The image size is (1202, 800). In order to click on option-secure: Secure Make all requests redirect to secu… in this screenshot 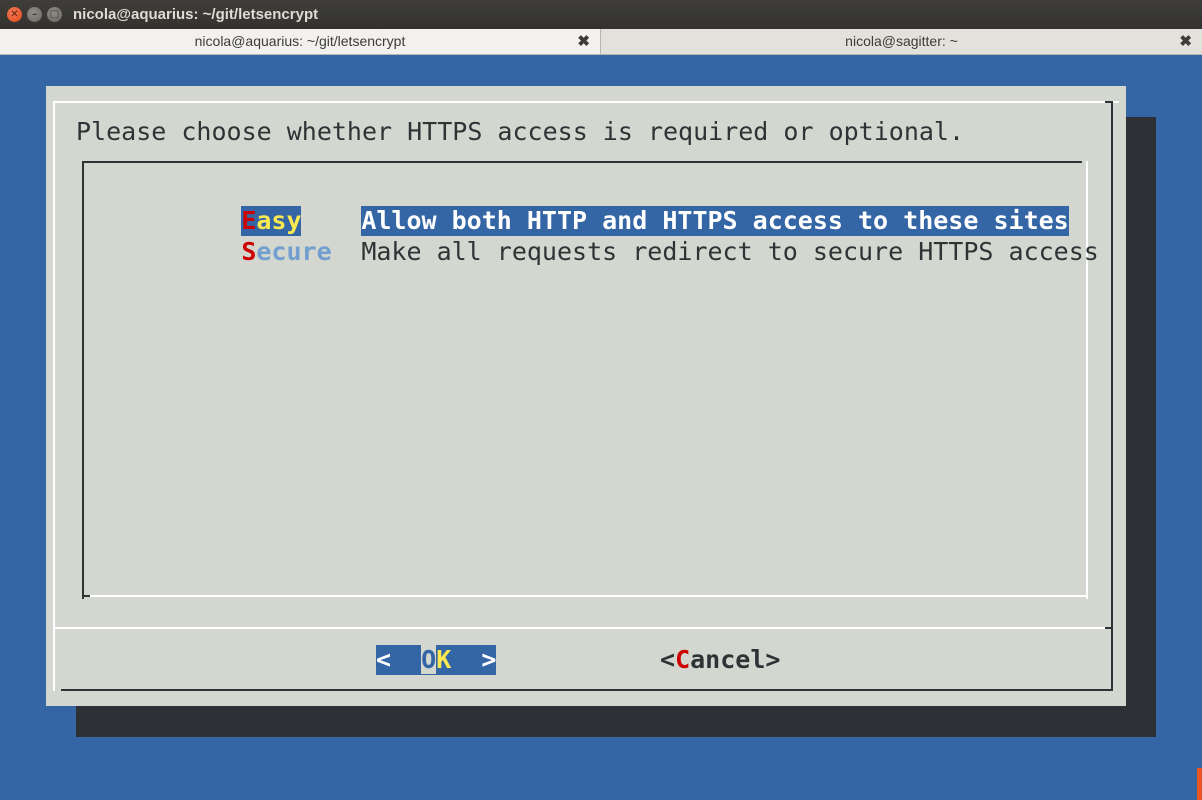, I will do `click(625, 236)`.